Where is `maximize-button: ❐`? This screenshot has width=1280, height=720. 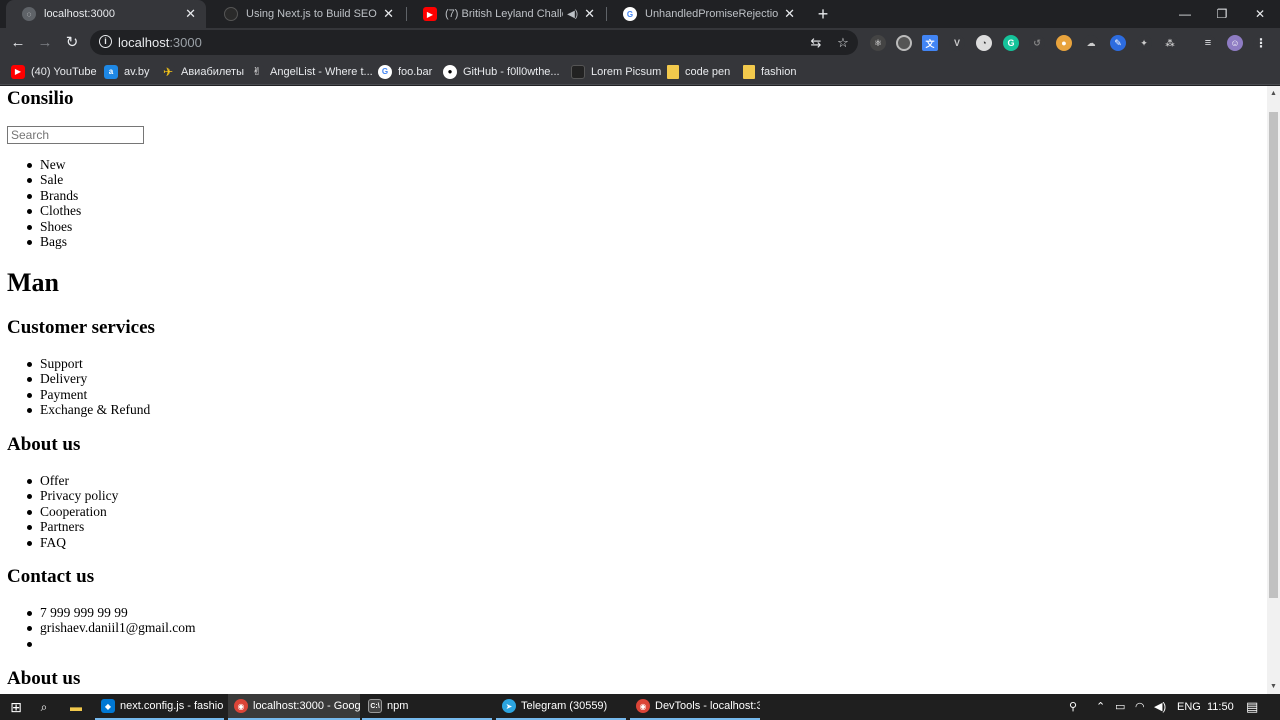
maximize-button: ❐ is located at coordinates (1222, 14).